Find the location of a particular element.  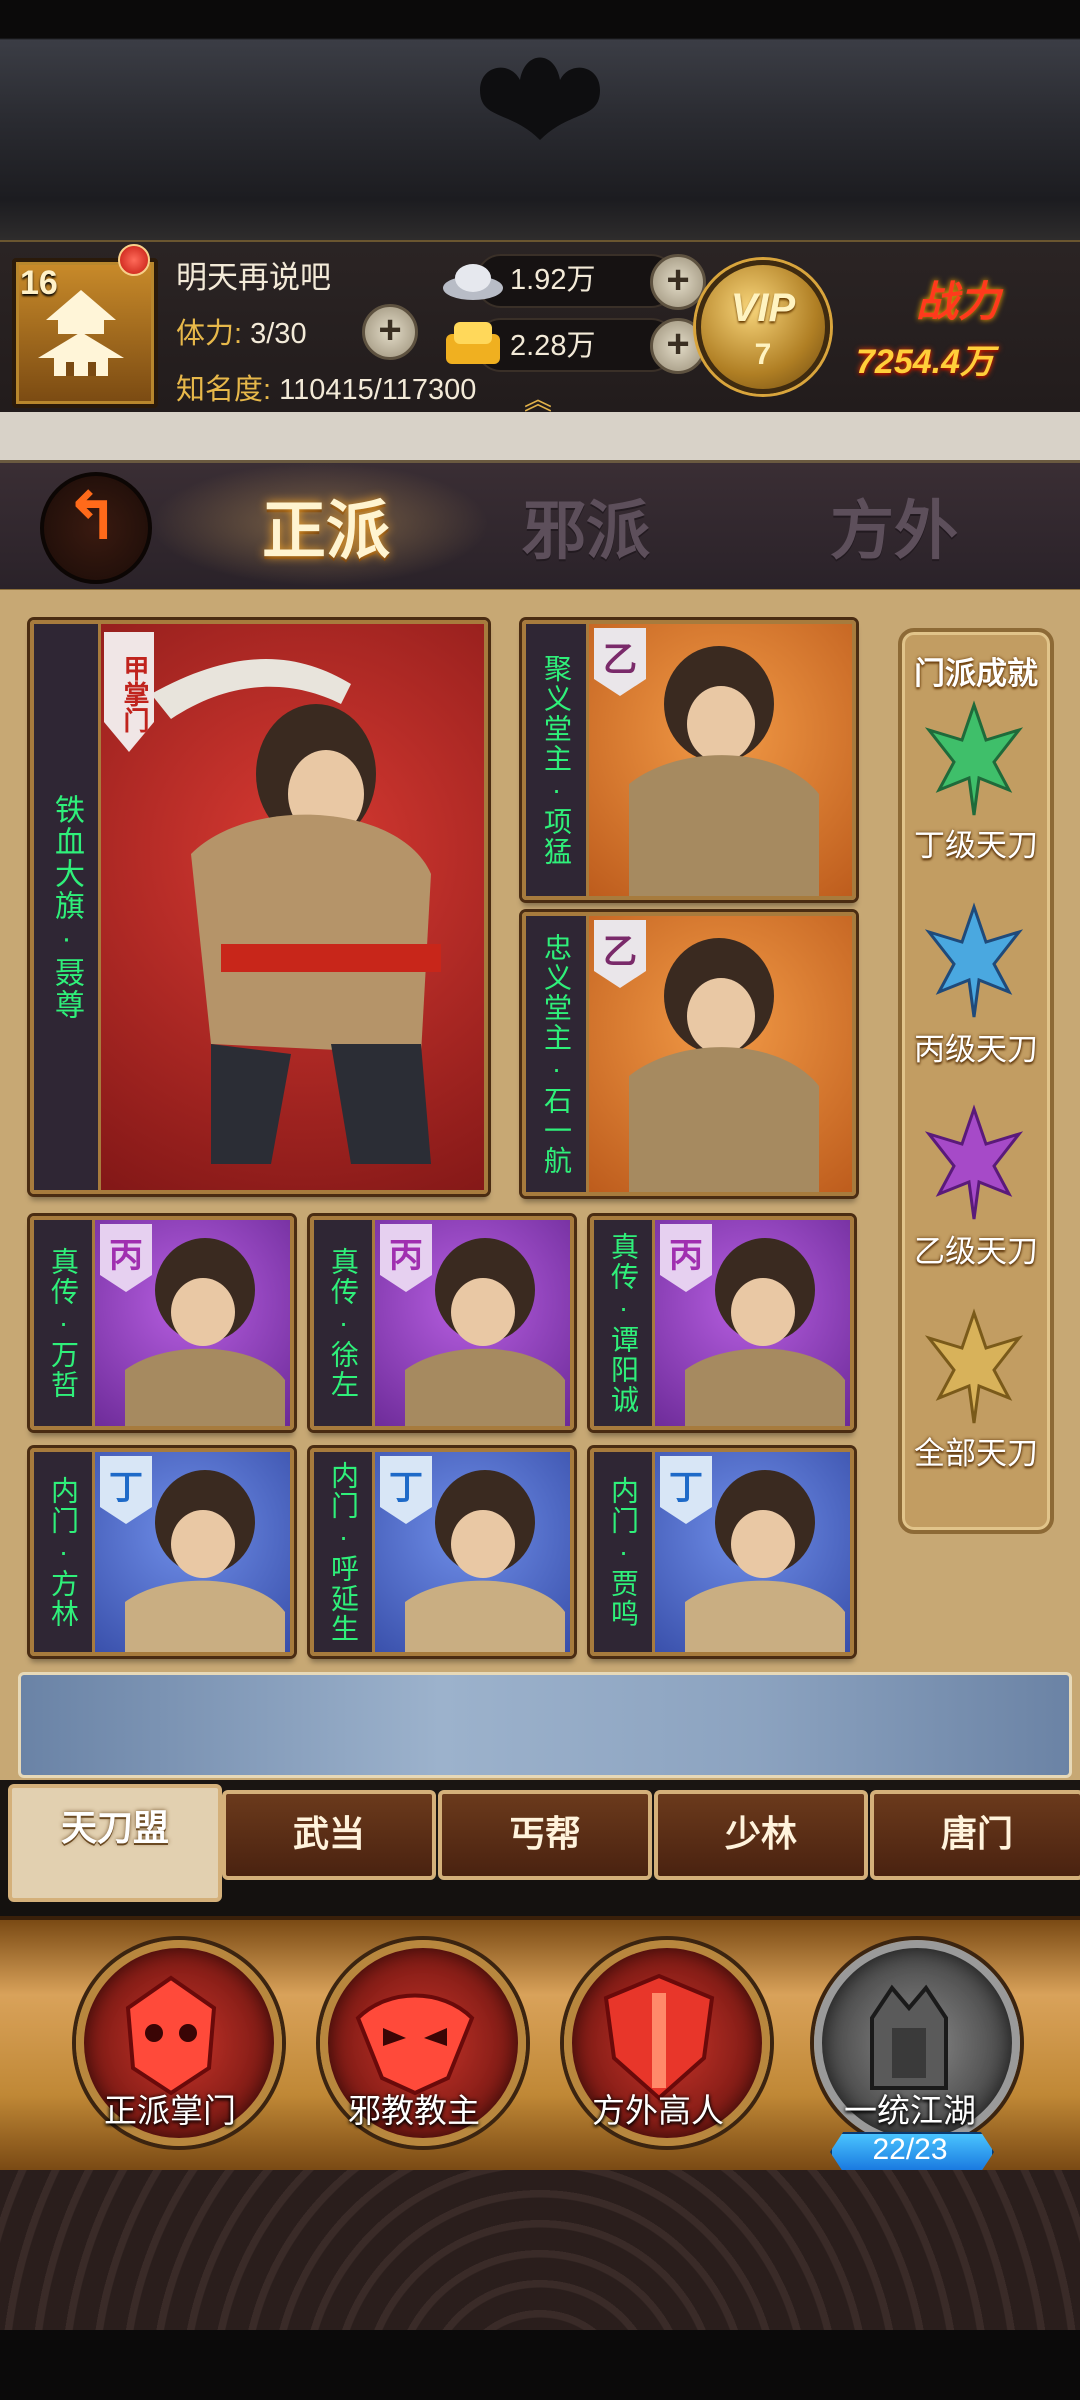

disciple-card-bing-2: 真传·徐左 丙 is located at coordinates (442, 1323).